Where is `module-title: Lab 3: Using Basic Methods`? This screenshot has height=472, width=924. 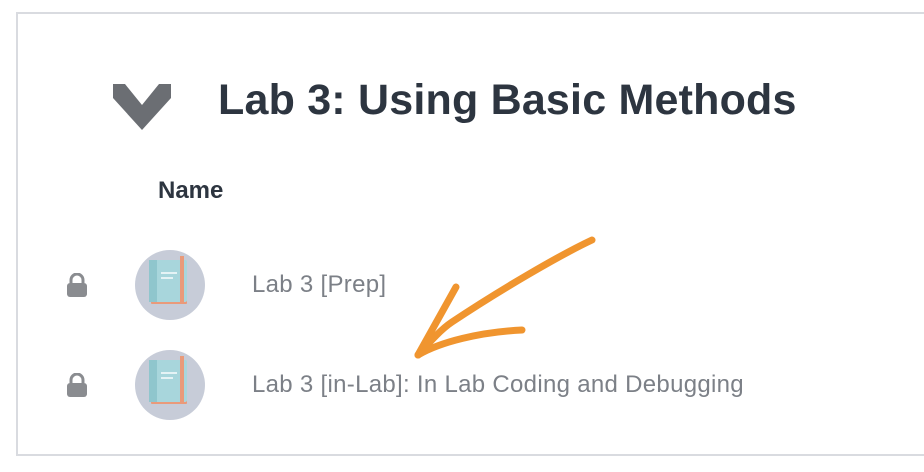
module-title: Lab 3: Using Basic Methods is located at coordinates (507, 100).